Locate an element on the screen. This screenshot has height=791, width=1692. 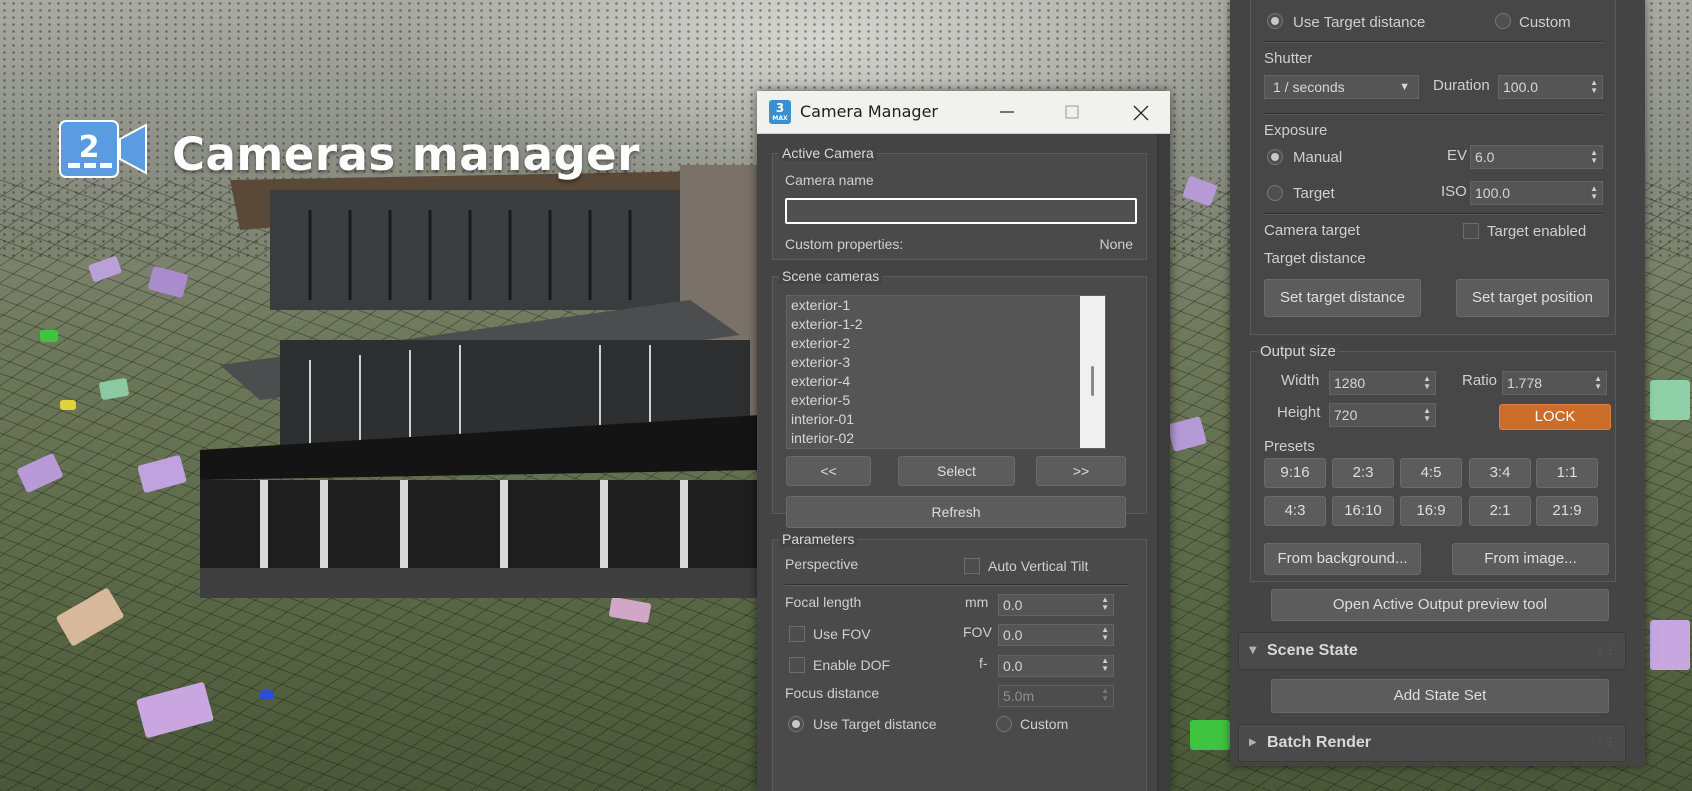
open-output-preview-button: Open Active Output preview tool is located at coordinates (1440, 605).